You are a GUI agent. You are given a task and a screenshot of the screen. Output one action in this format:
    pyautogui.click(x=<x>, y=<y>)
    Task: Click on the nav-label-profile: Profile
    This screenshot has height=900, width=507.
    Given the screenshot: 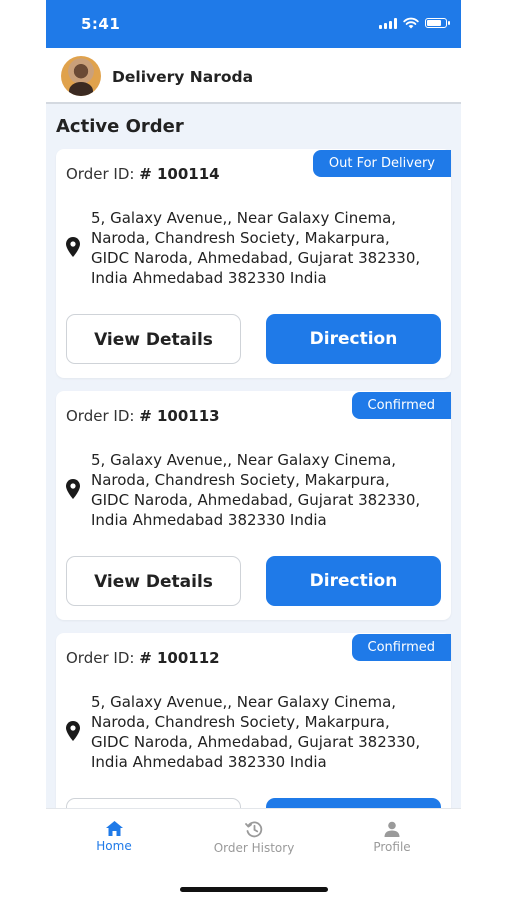 What is the action you would take?
    pyautogui.click(x=392, y=847)
    